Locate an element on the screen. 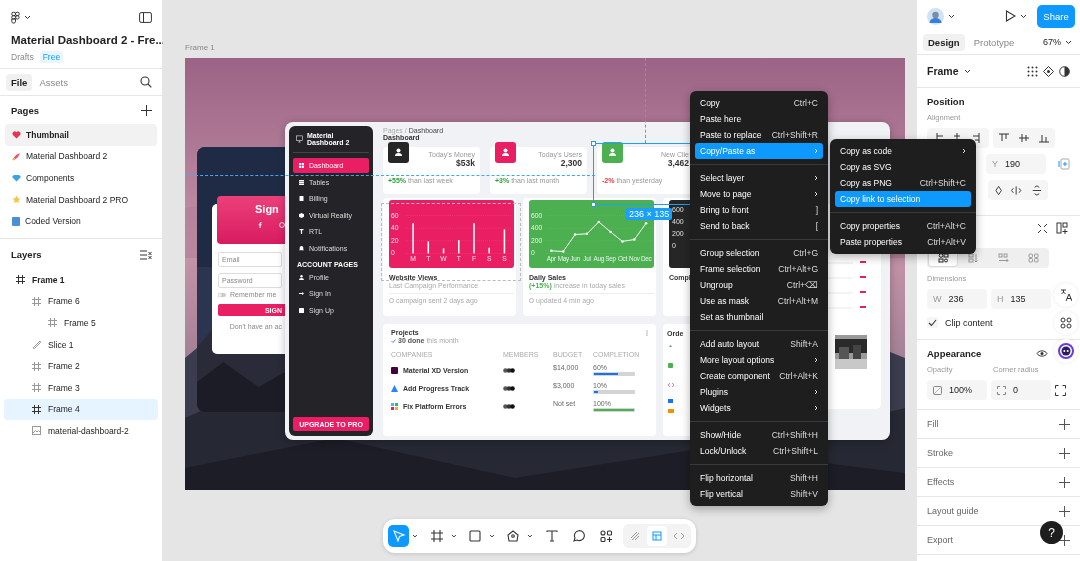 The image size is (1080, 561). plan-badge: Free is located at coordinates (51, 57).